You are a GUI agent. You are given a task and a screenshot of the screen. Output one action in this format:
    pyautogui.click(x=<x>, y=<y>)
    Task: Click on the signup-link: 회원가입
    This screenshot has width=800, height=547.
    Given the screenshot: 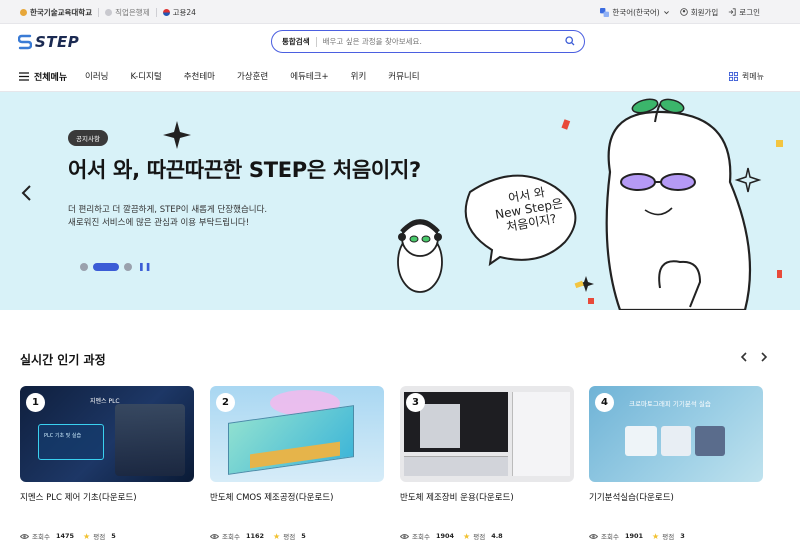 What is the action you would take?
    pyautogui.click(x=699, y=12)
    